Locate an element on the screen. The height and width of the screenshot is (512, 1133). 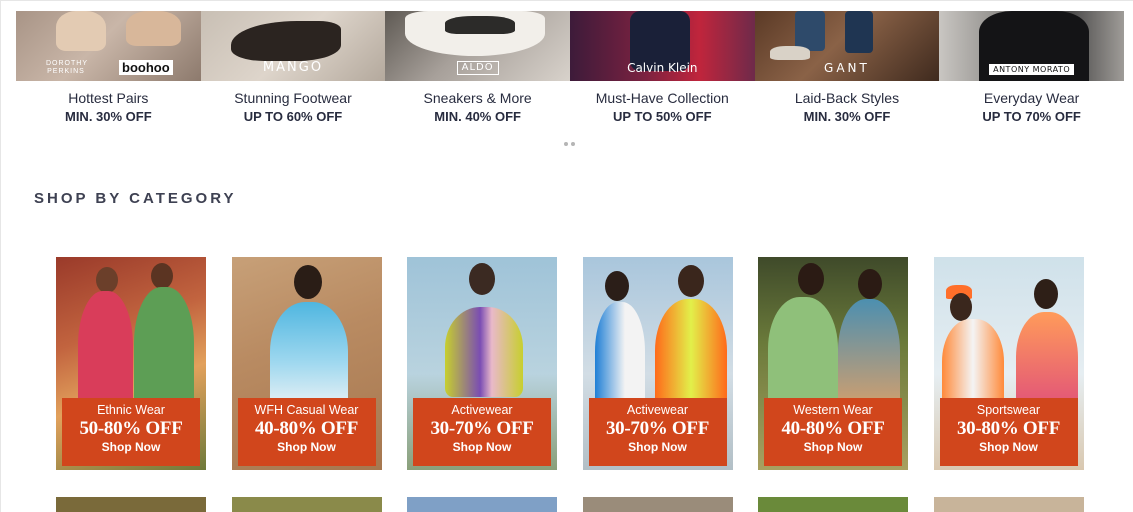
category-tile-western-wear: Western Wear 40-80% OFF Shop Now is located at coordinates (833, 363).